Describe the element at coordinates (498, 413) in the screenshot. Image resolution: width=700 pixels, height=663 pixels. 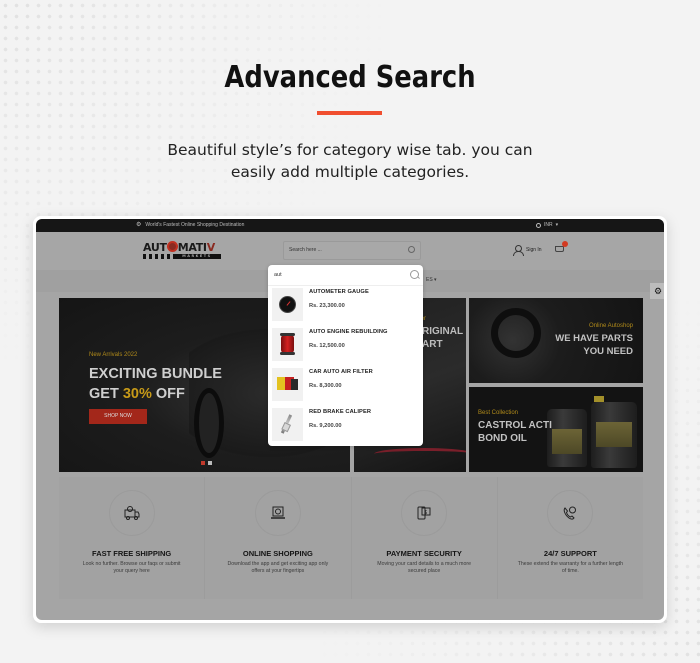
I see `banner-kicker: Best Collection` at that location.